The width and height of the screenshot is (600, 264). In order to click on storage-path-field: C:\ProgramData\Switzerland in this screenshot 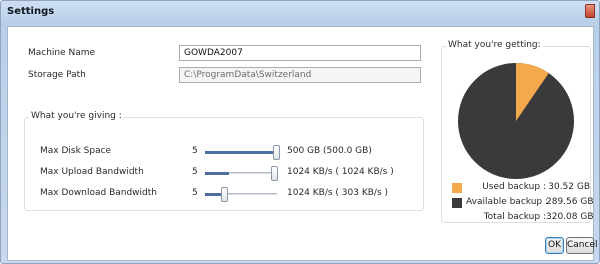, I will do `click(300, 75)`.